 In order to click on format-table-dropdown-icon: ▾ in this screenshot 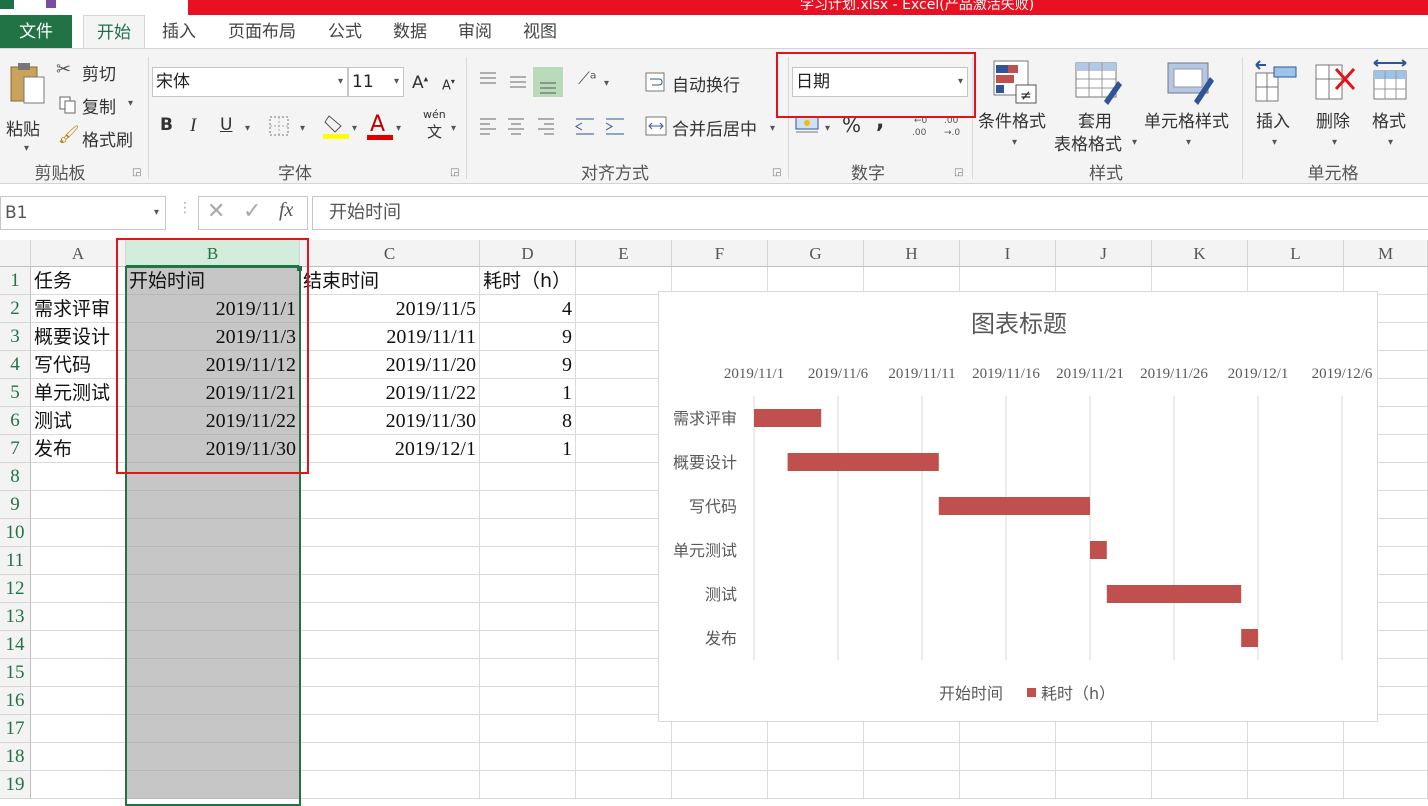, I will do `click(1134, 142)`.